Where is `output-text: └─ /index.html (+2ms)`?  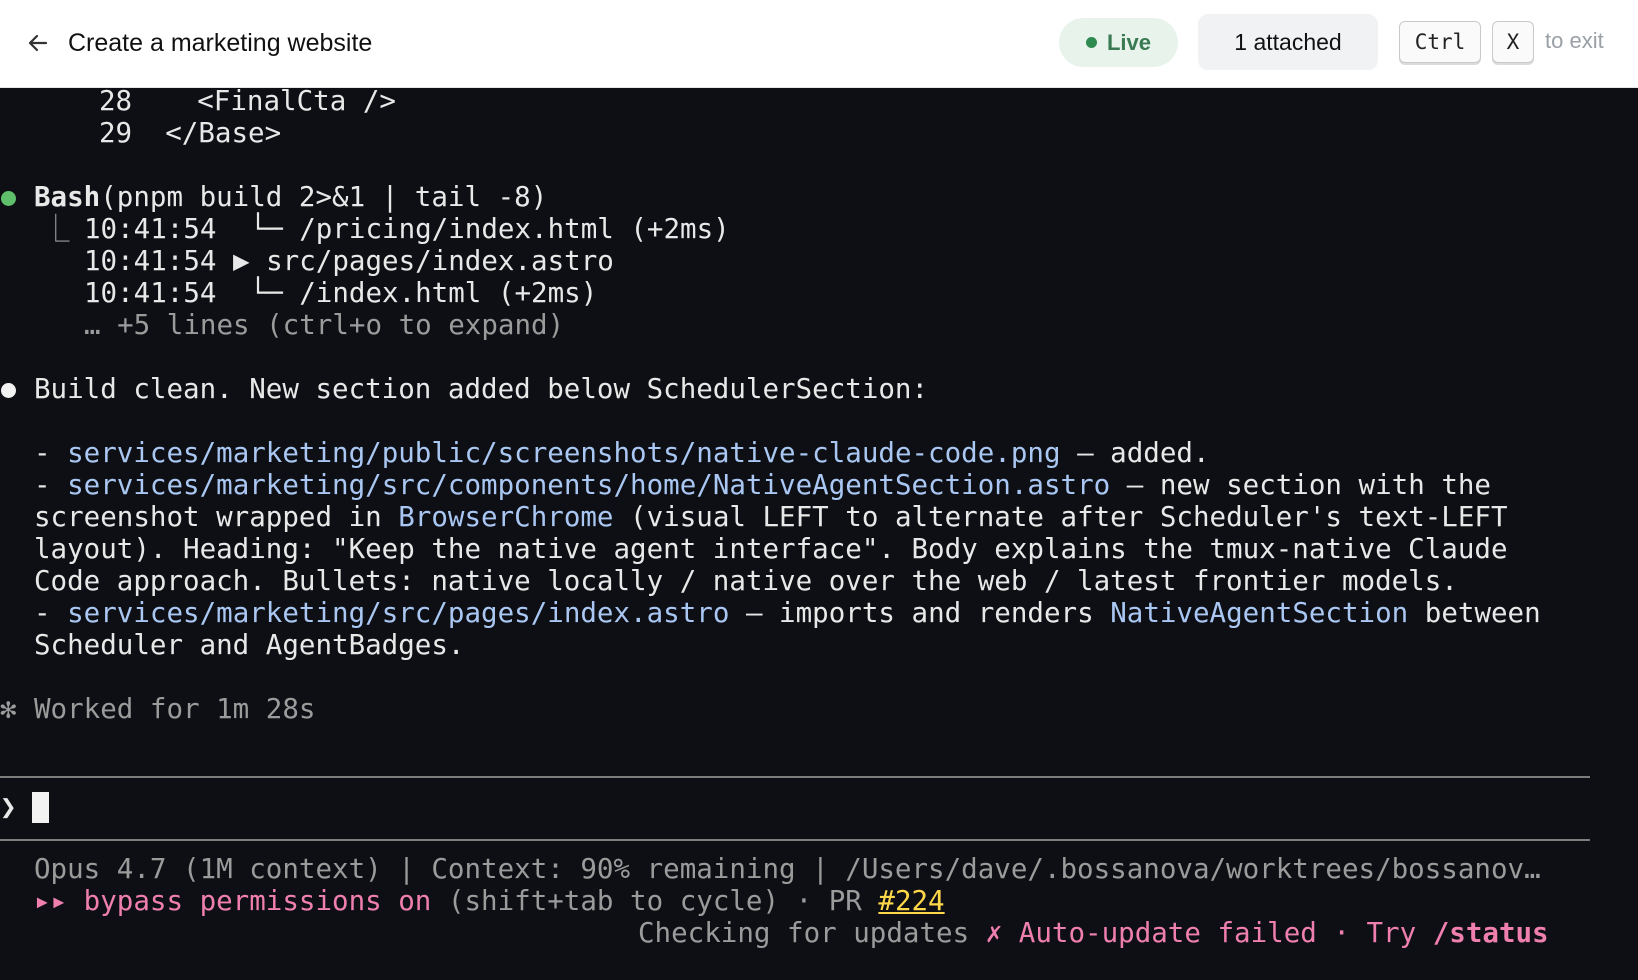
output-text: └─ /index.html (+2ms) is located at coordinates (407, 293).